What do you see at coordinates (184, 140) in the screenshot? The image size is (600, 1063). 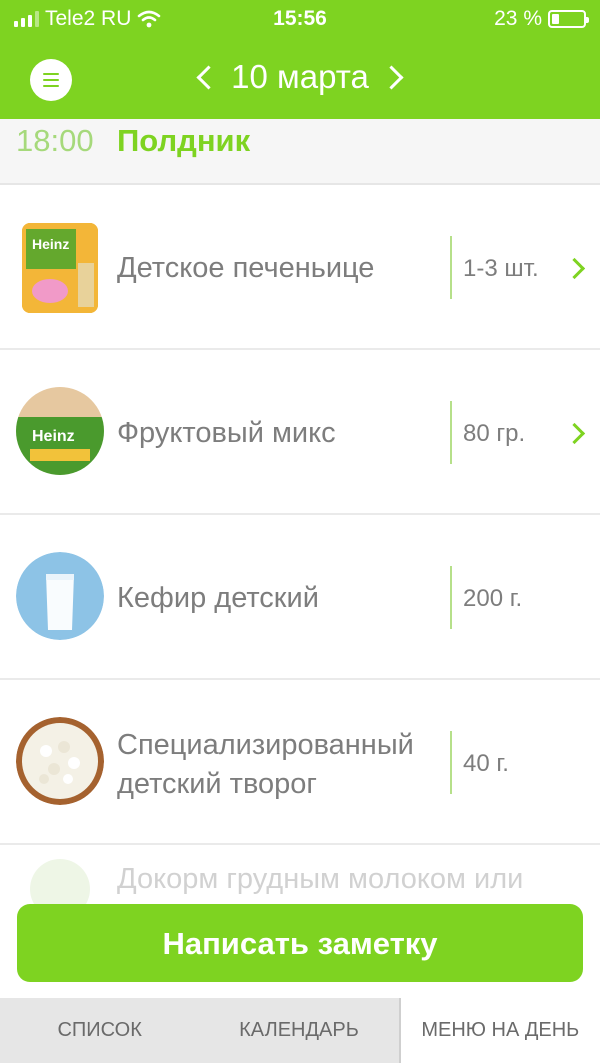 I see `meal-name: Полдник` at bounding box center [184, 140].